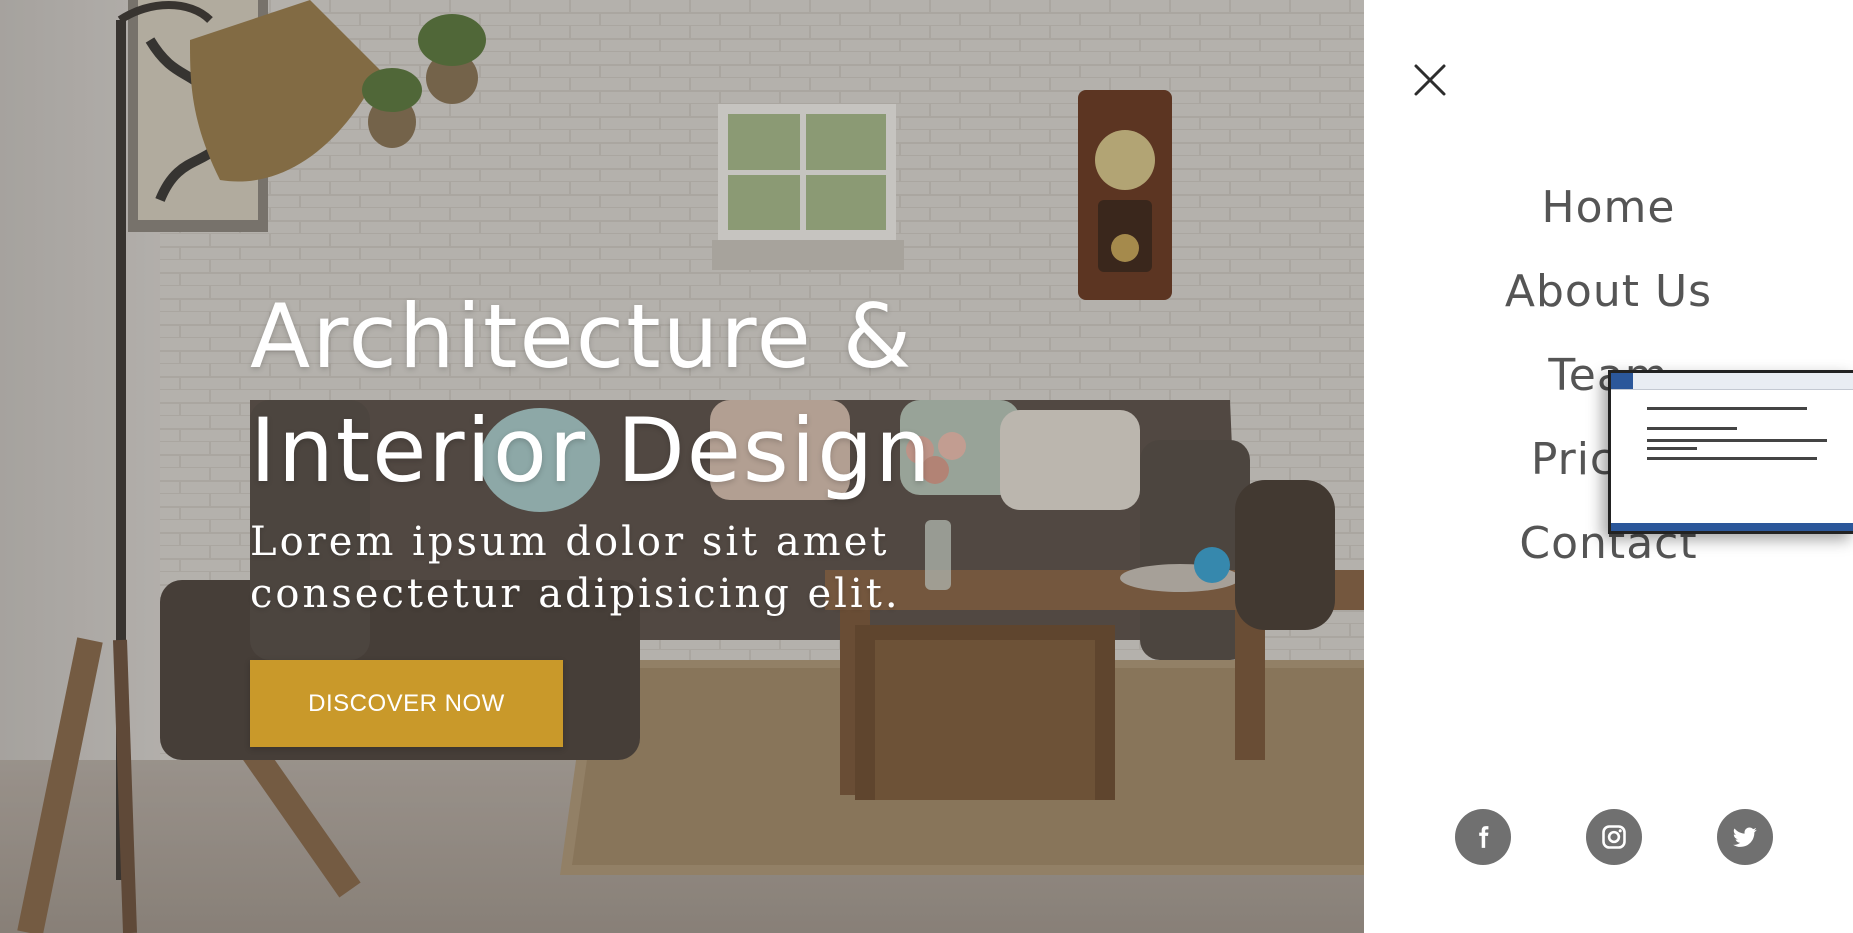  I want to click on instagram-icon, so click(1614, 837).